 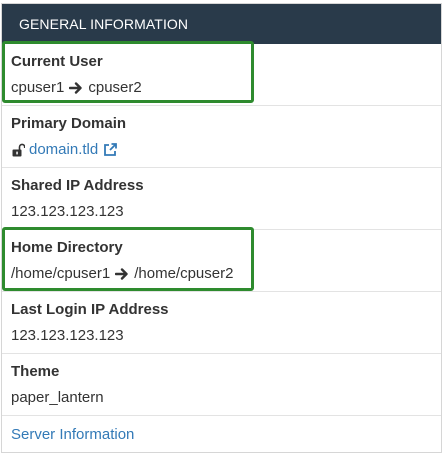 I want to click on shared-ip-value: 123.123.123.123, so click(x=67, y=211).